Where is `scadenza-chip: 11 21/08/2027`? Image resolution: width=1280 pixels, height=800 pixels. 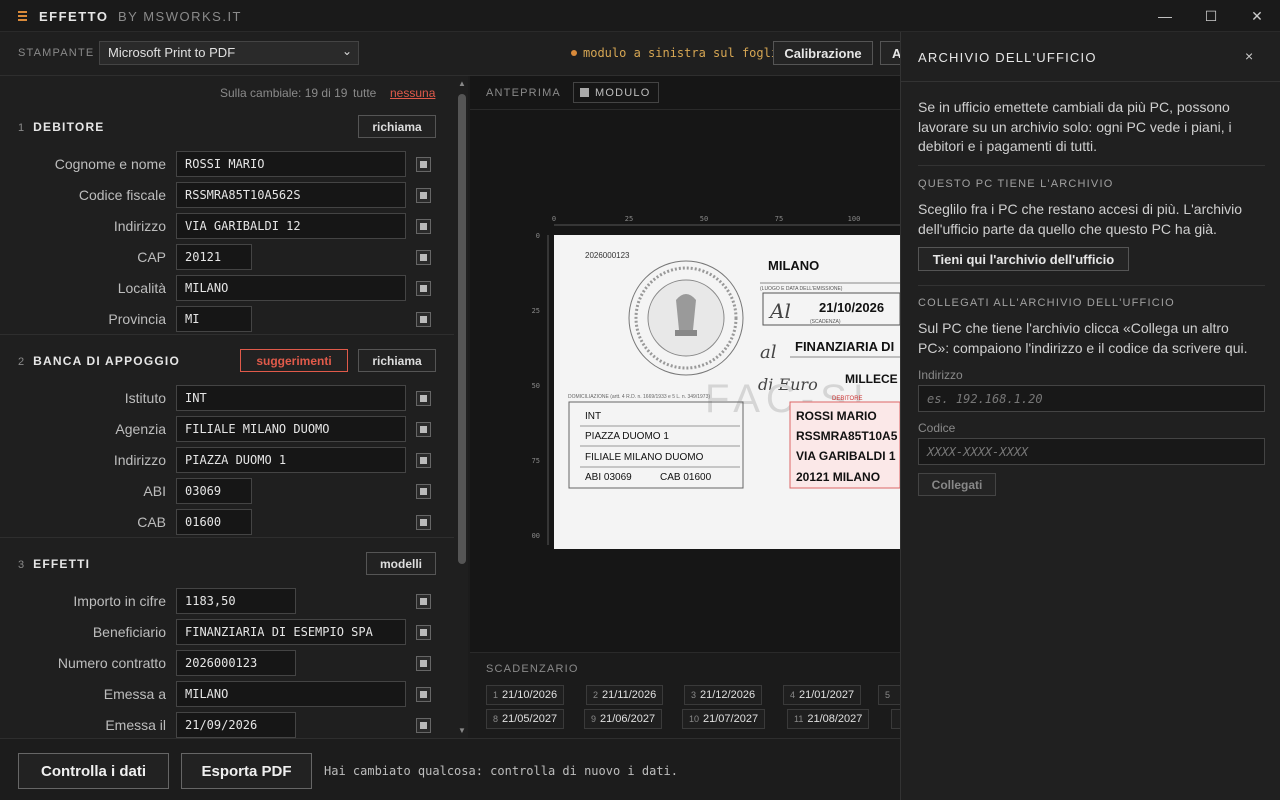
scadenza-chip: 11 21/08/2027 is located at coordinates (828, 719).